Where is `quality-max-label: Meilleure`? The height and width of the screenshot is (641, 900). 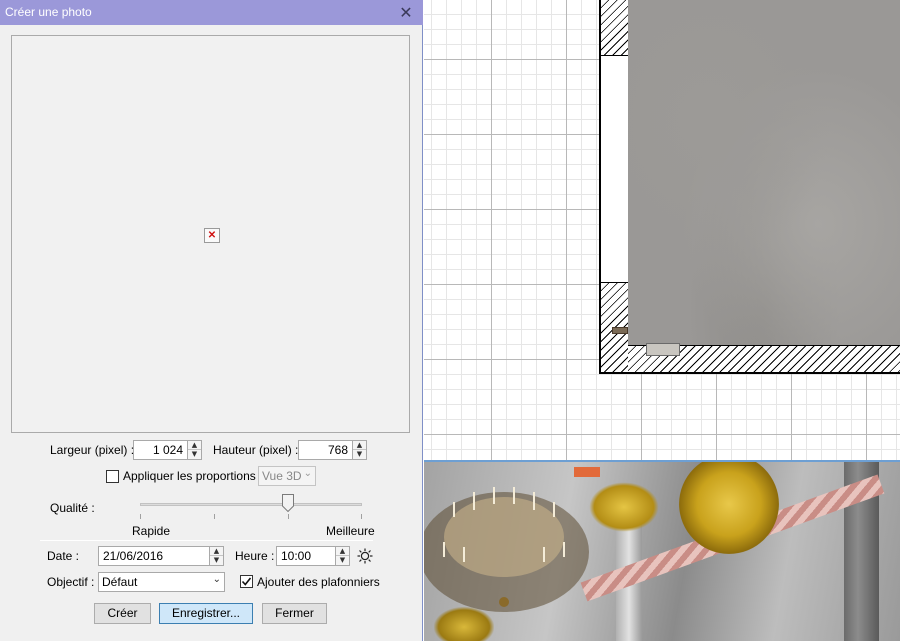
quality-max-label: Meilleure is located at coordinates (350, 531).